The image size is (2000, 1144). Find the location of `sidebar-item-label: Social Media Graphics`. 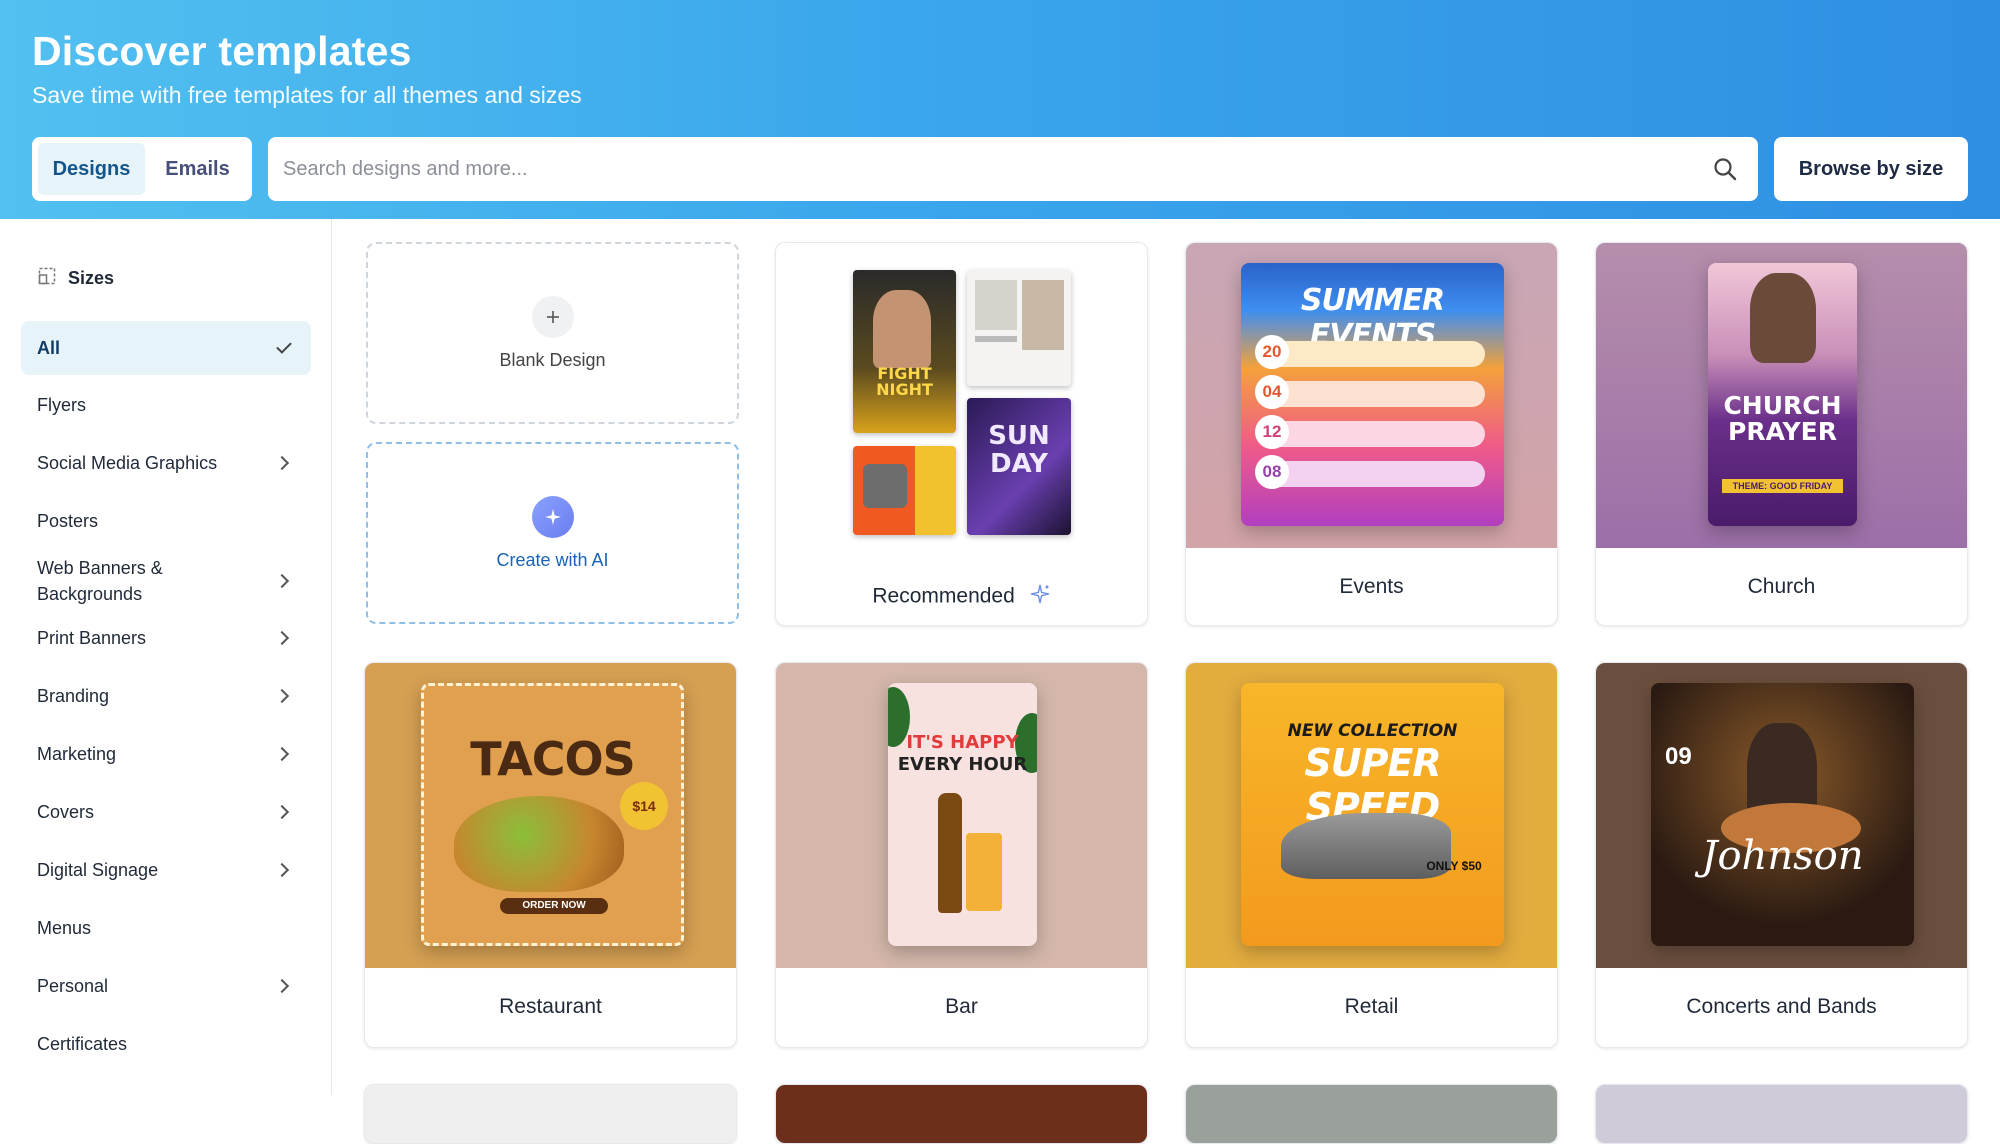

sidebar-item-label: Social Media Graphics is located at coordinates (127, 462).